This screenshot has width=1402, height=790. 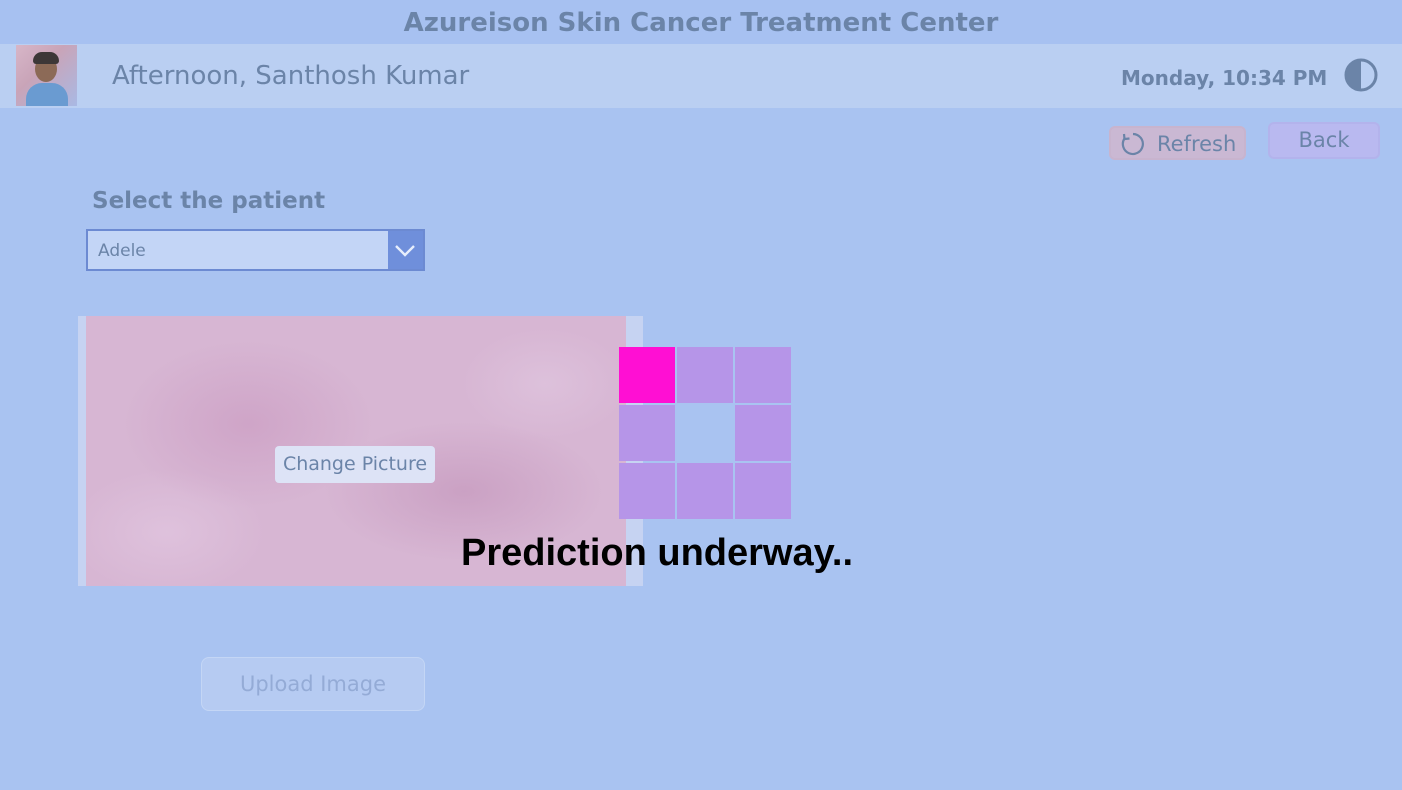 What do you see at coordinates (706, 434) in the screenshot?
I see `loading-spinner` at bounding box center [706, 434].